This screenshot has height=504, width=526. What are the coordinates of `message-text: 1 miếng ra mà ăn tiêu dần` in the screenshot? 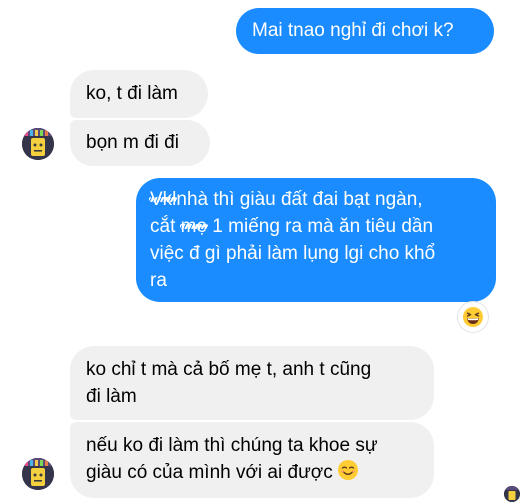 It's located at (320, 226).